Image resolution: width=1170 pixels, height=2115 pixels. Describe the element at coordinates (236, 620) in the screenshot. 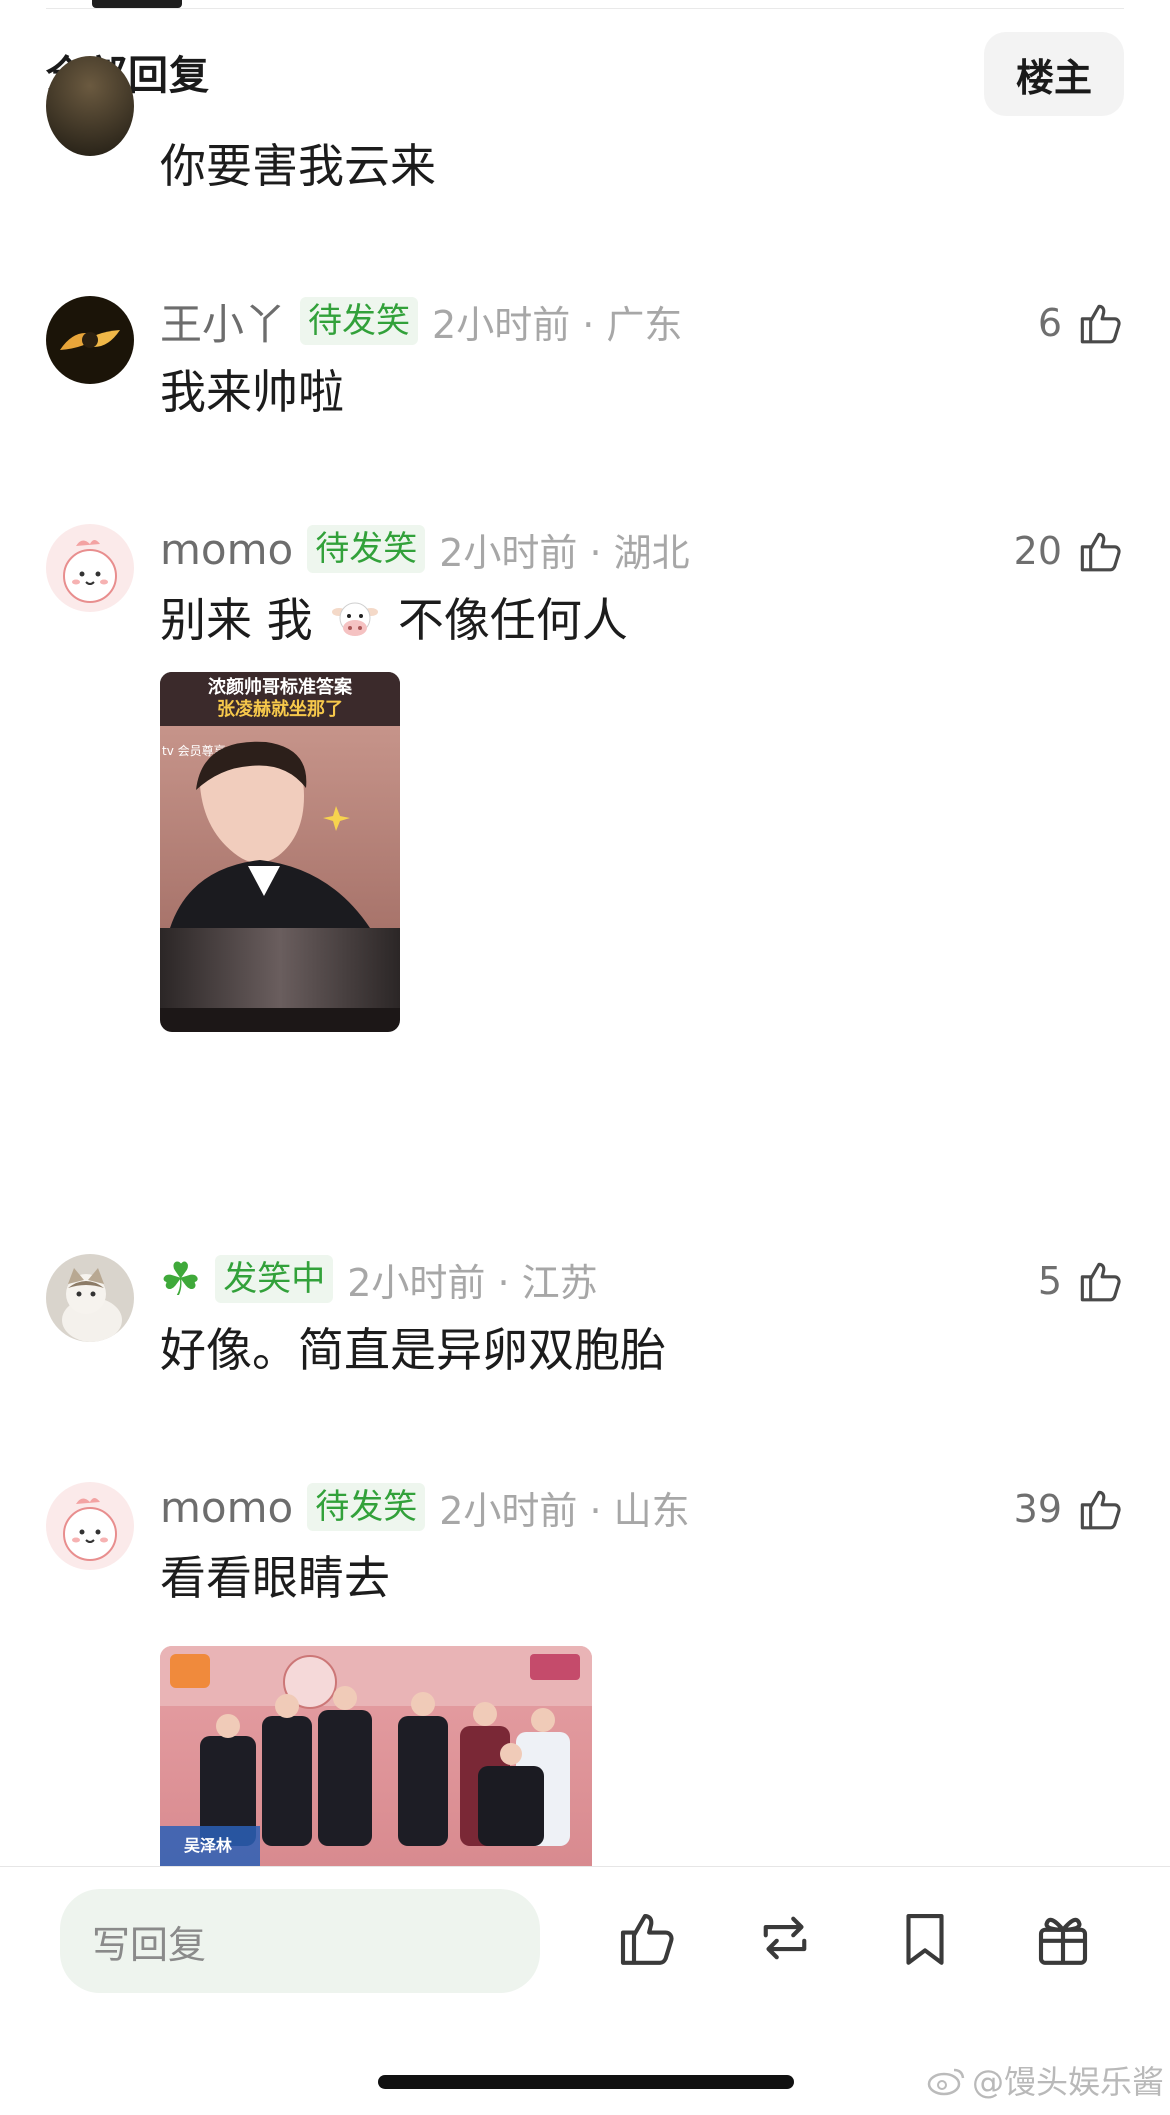

I see `comment-text-part: 别来 我` at that location.